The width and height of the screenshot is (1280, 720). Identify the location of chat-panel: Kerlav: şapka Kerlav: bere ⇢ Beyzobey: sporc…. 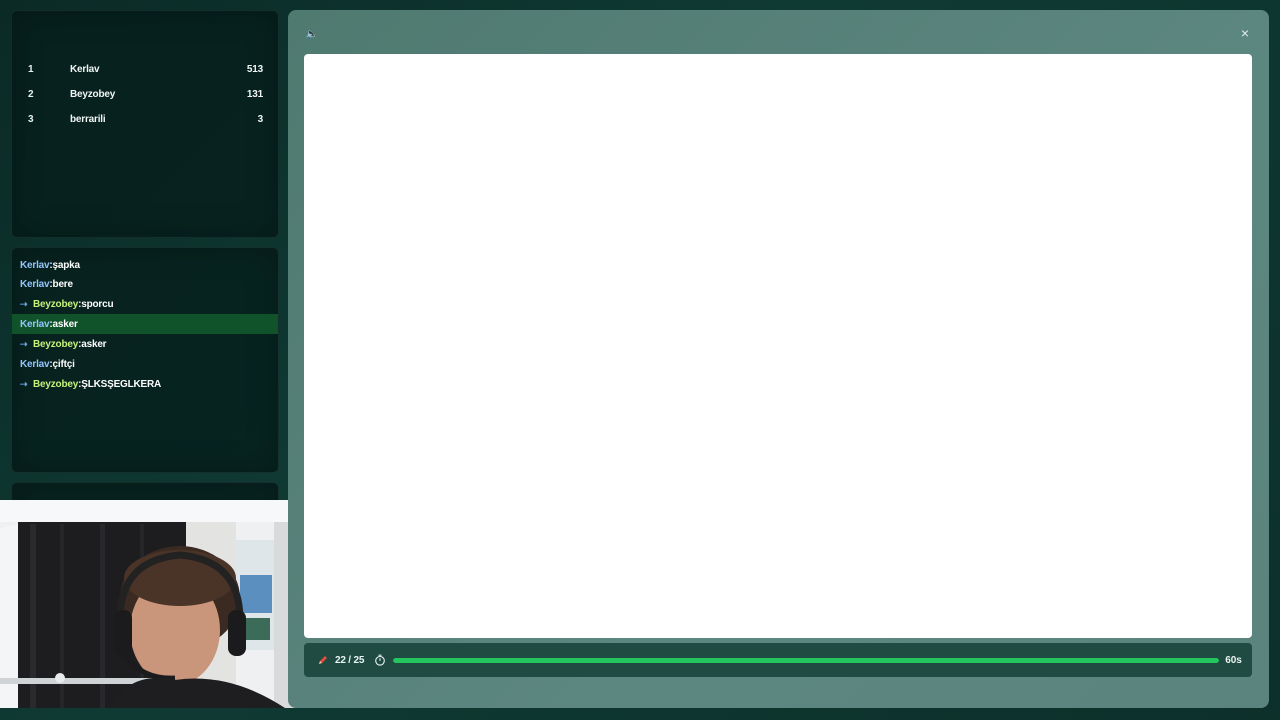
(145, 360).